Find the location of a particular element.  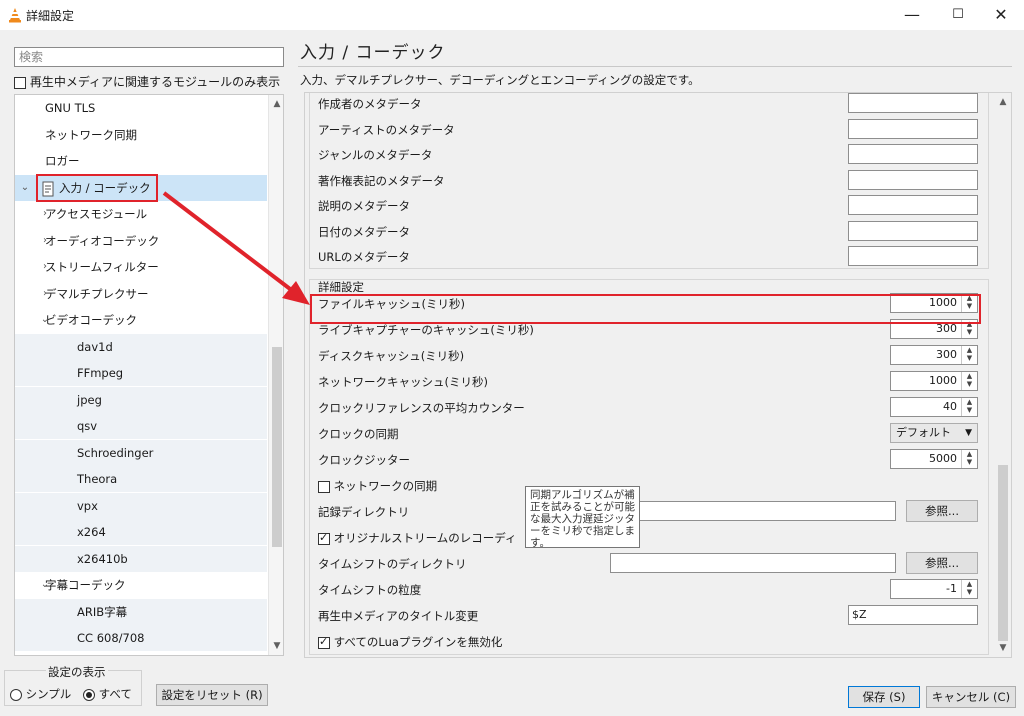

close-button: ✕ is located at coordinates (1001, 15).